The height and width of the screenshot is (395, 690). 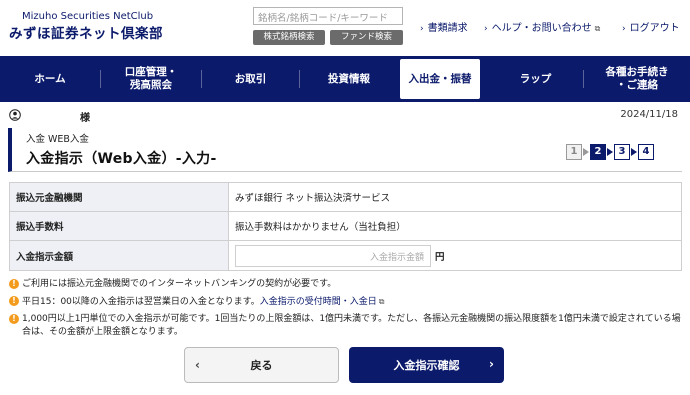 What do you see at coordinates (119, 255) in the screenshot?
I see `amount-label: 入金指示金額` at bounding box center [119, 255].